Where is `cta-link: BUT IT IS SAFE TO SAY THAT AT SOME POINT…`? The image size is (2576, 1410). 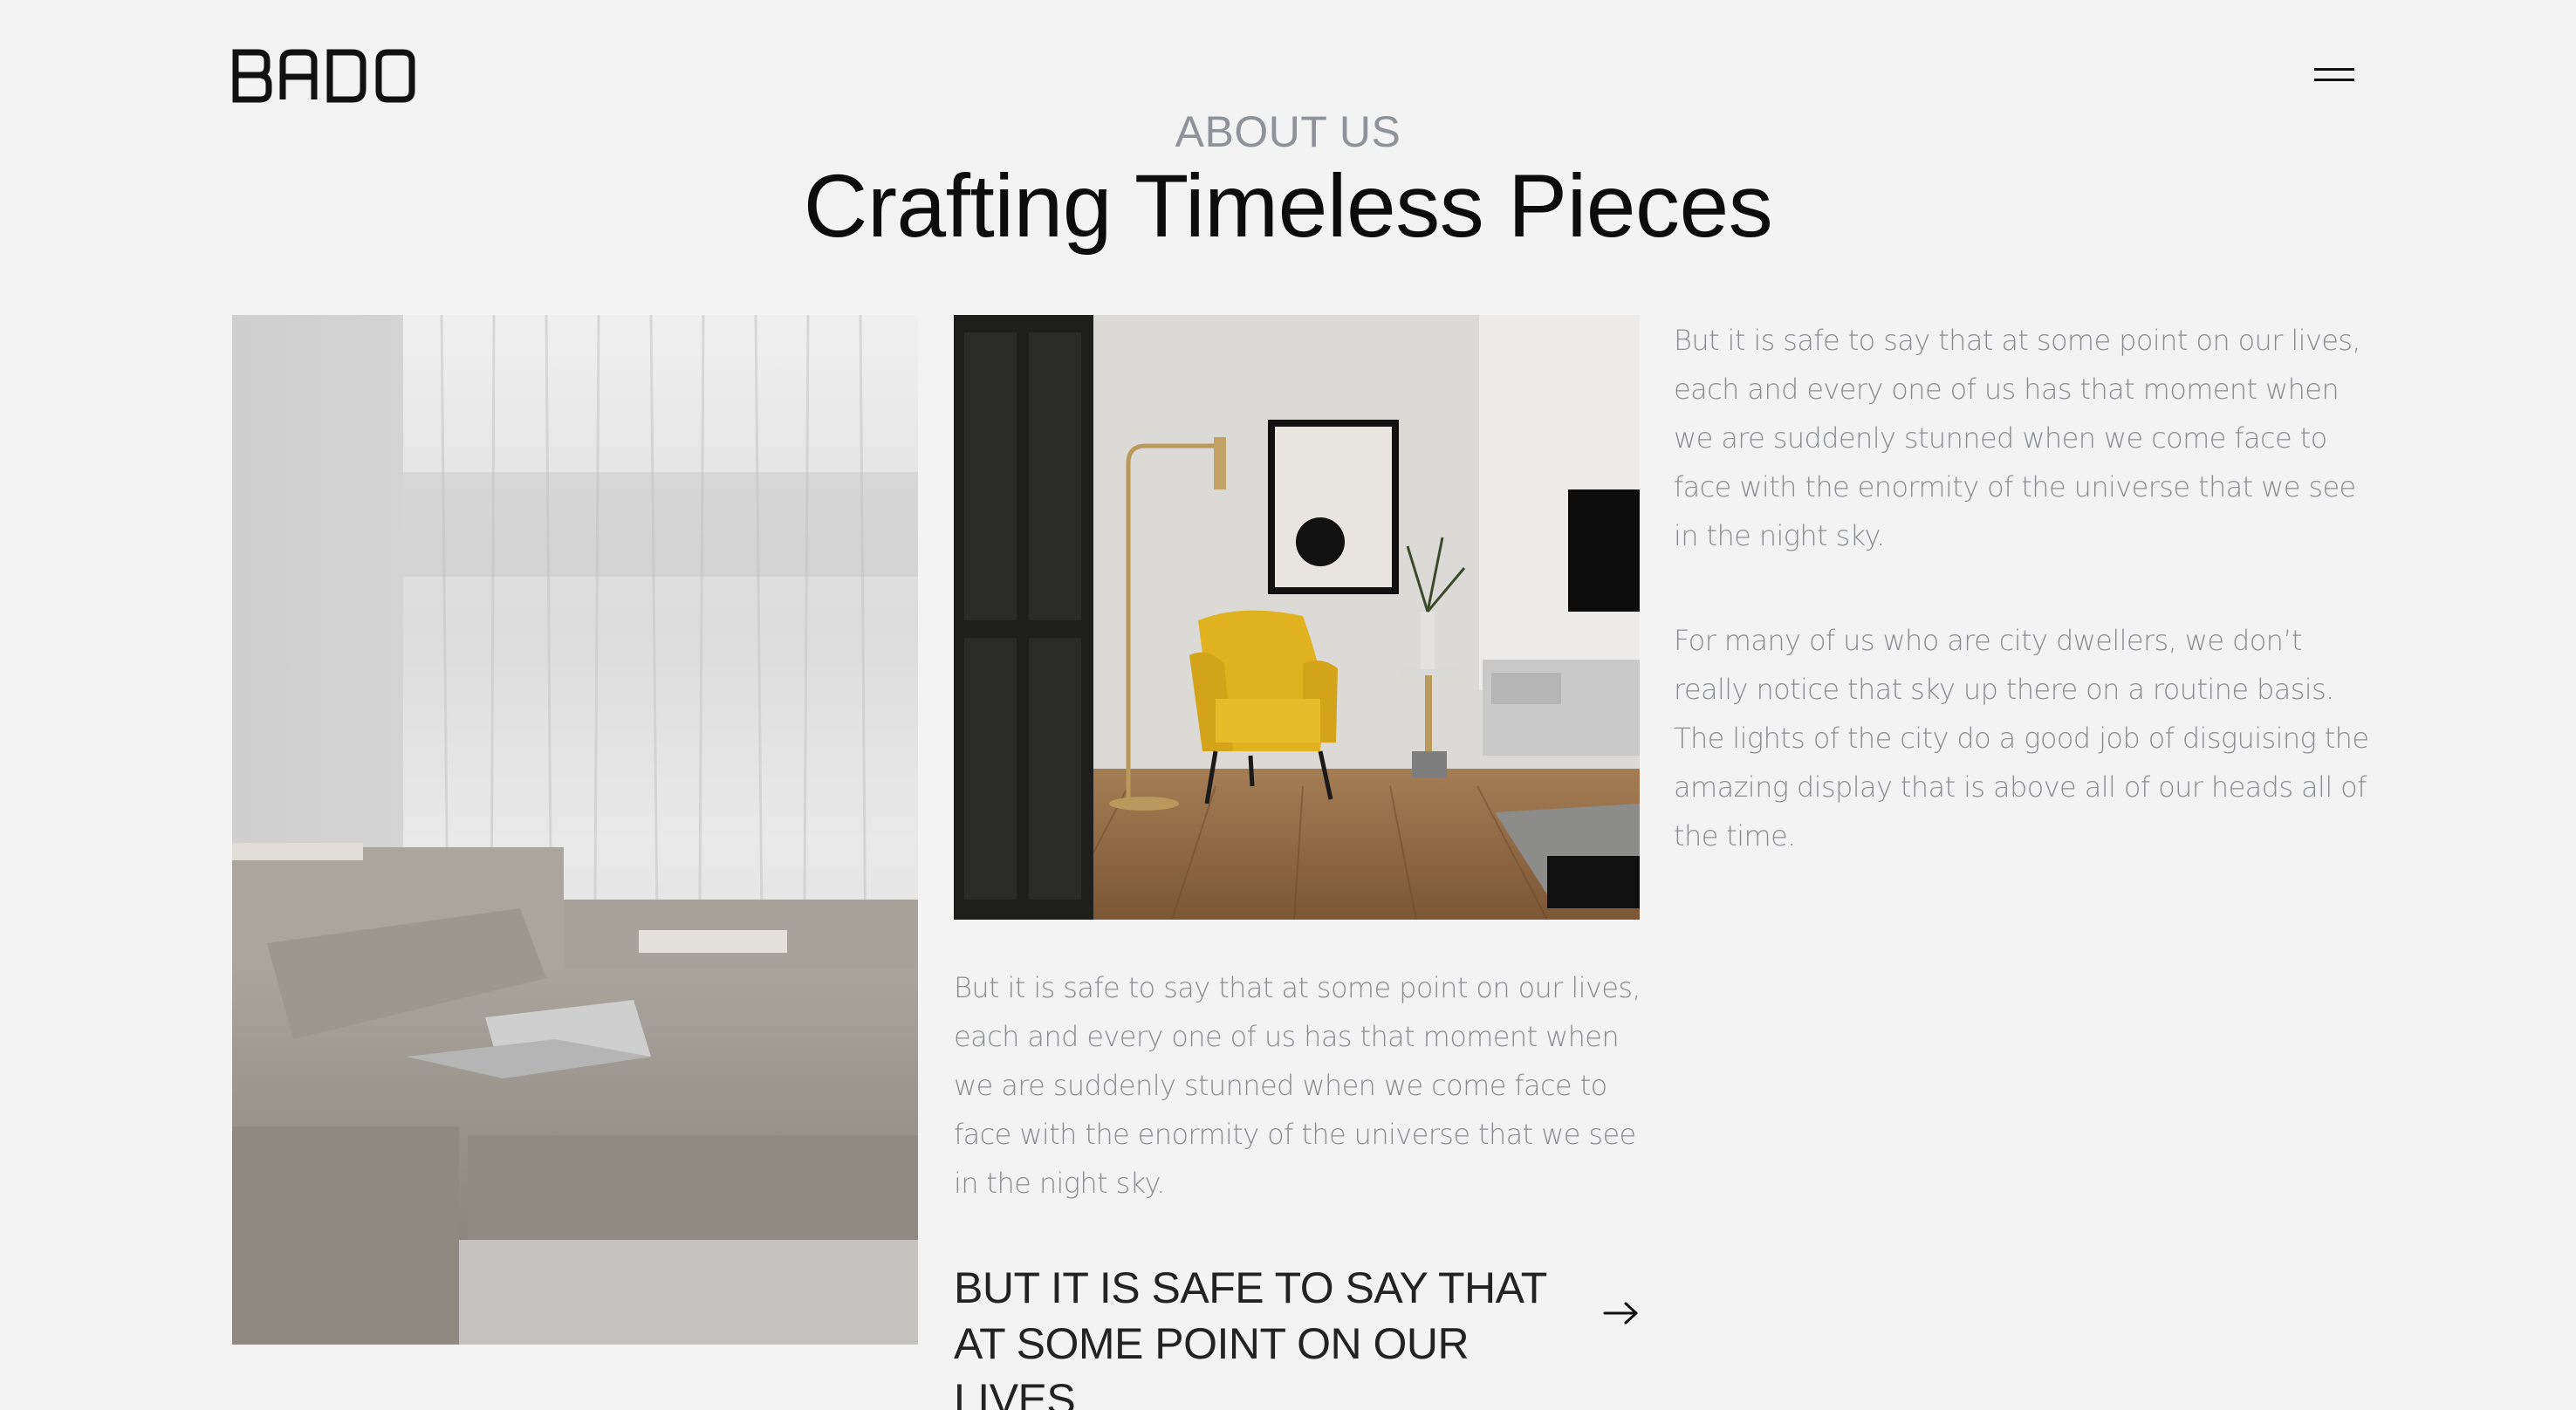
cta-link: BUT IT IS SAFE TO SAY THAT AT SOME POINT… is located at coordinates (1297, 1335).